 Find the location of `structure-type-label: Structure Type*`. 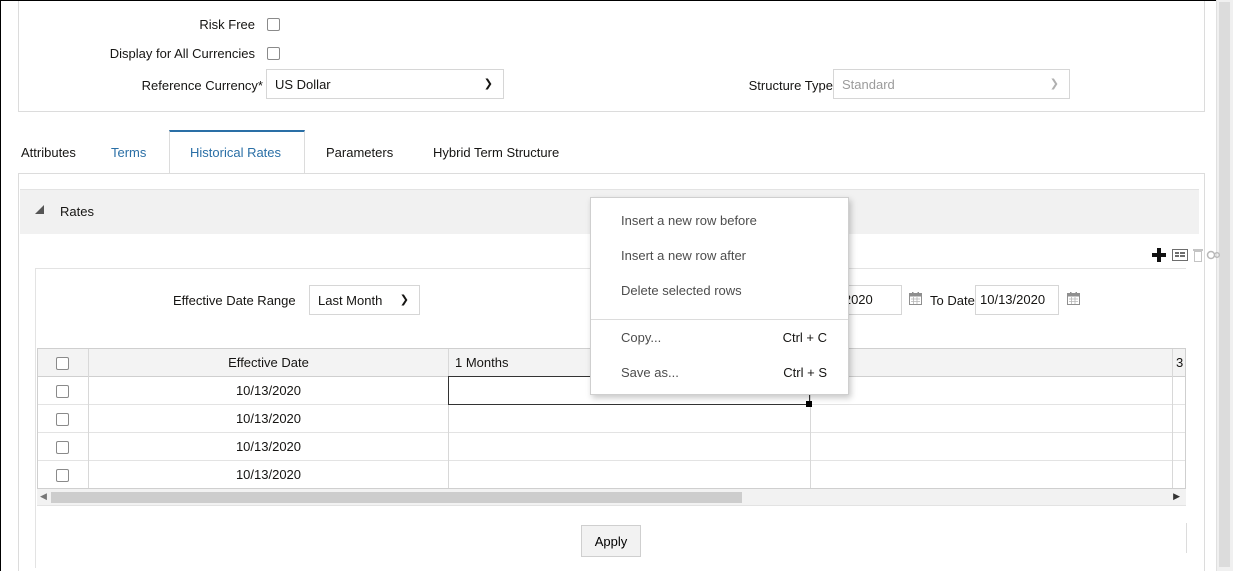

structure-type-label: Structure Type* is located at coordinates (793, 85).